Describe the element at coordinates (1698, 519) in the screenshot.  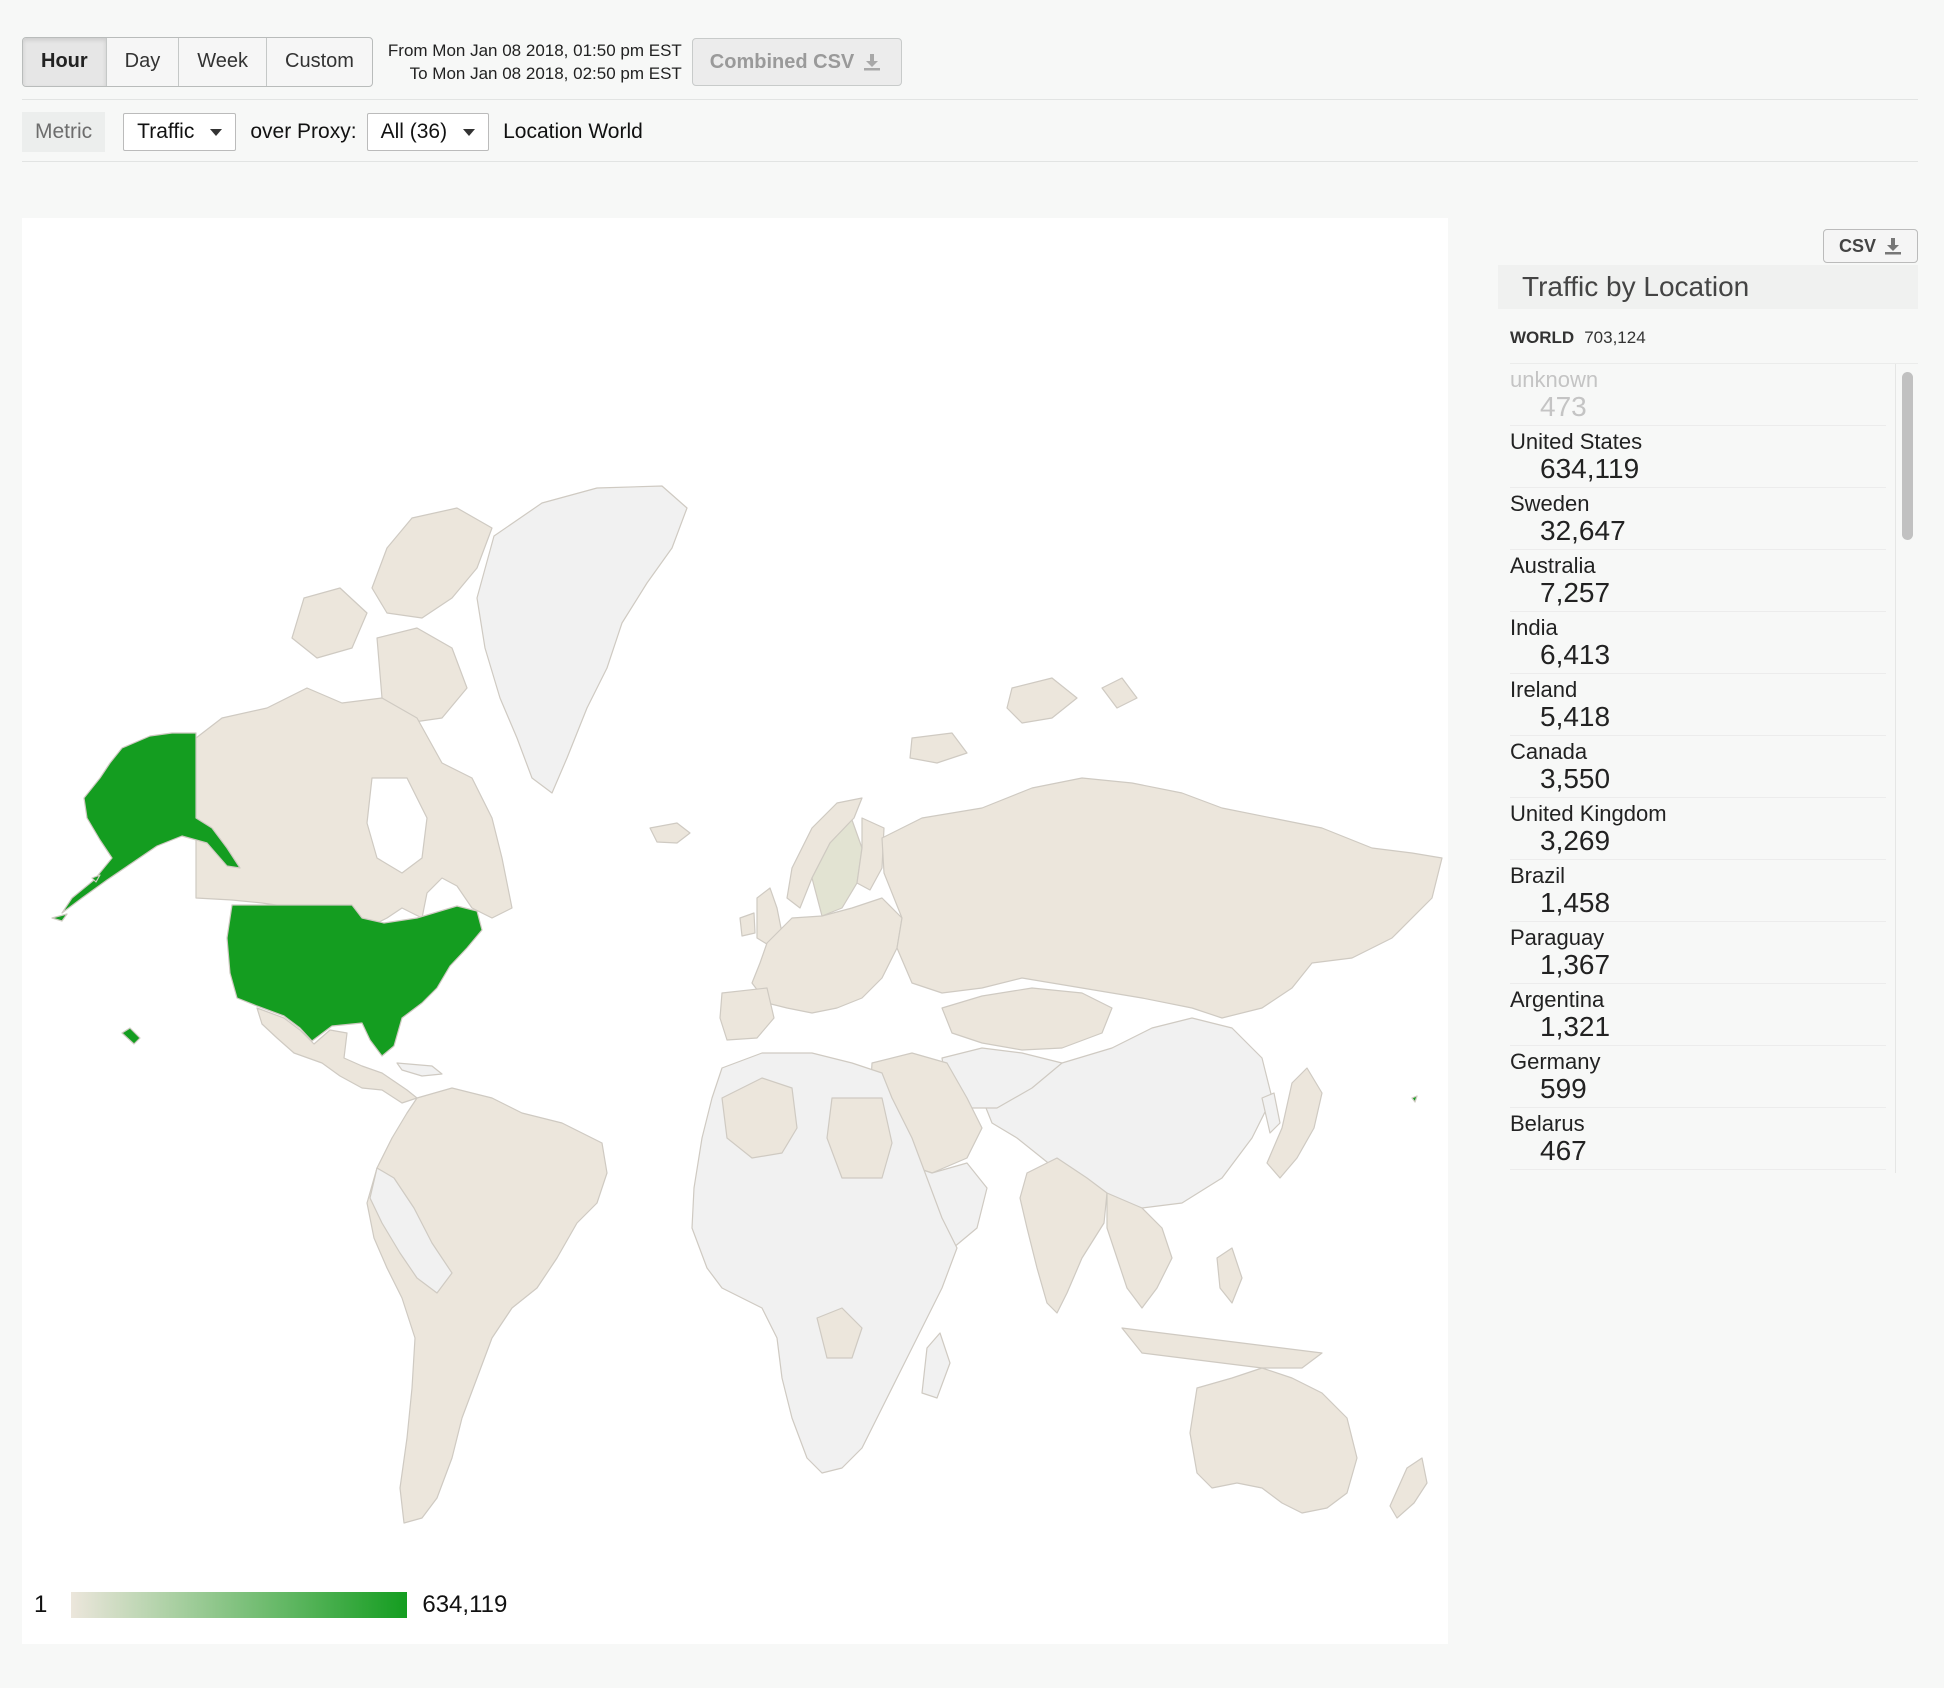
I see `location-item: Sweden 32,647` at that location.